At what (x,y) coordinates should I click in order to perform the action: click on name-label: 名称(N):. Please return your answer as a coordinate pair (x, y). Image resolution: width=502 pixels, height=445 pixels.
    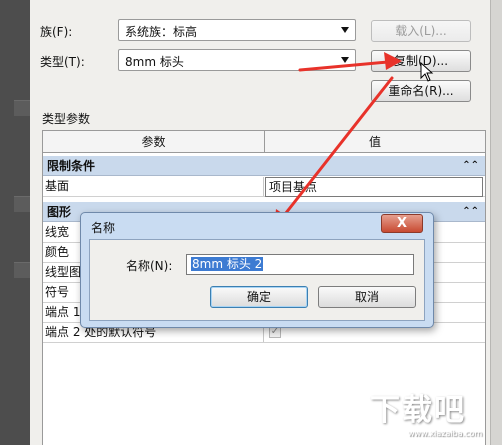
    Looking at the image, I should click on (149, 266).